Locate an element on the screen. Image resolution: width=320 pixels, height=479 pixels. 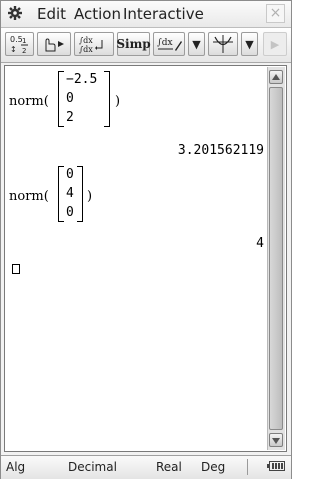
menu-action: Action is located at coordinates (97, 14).